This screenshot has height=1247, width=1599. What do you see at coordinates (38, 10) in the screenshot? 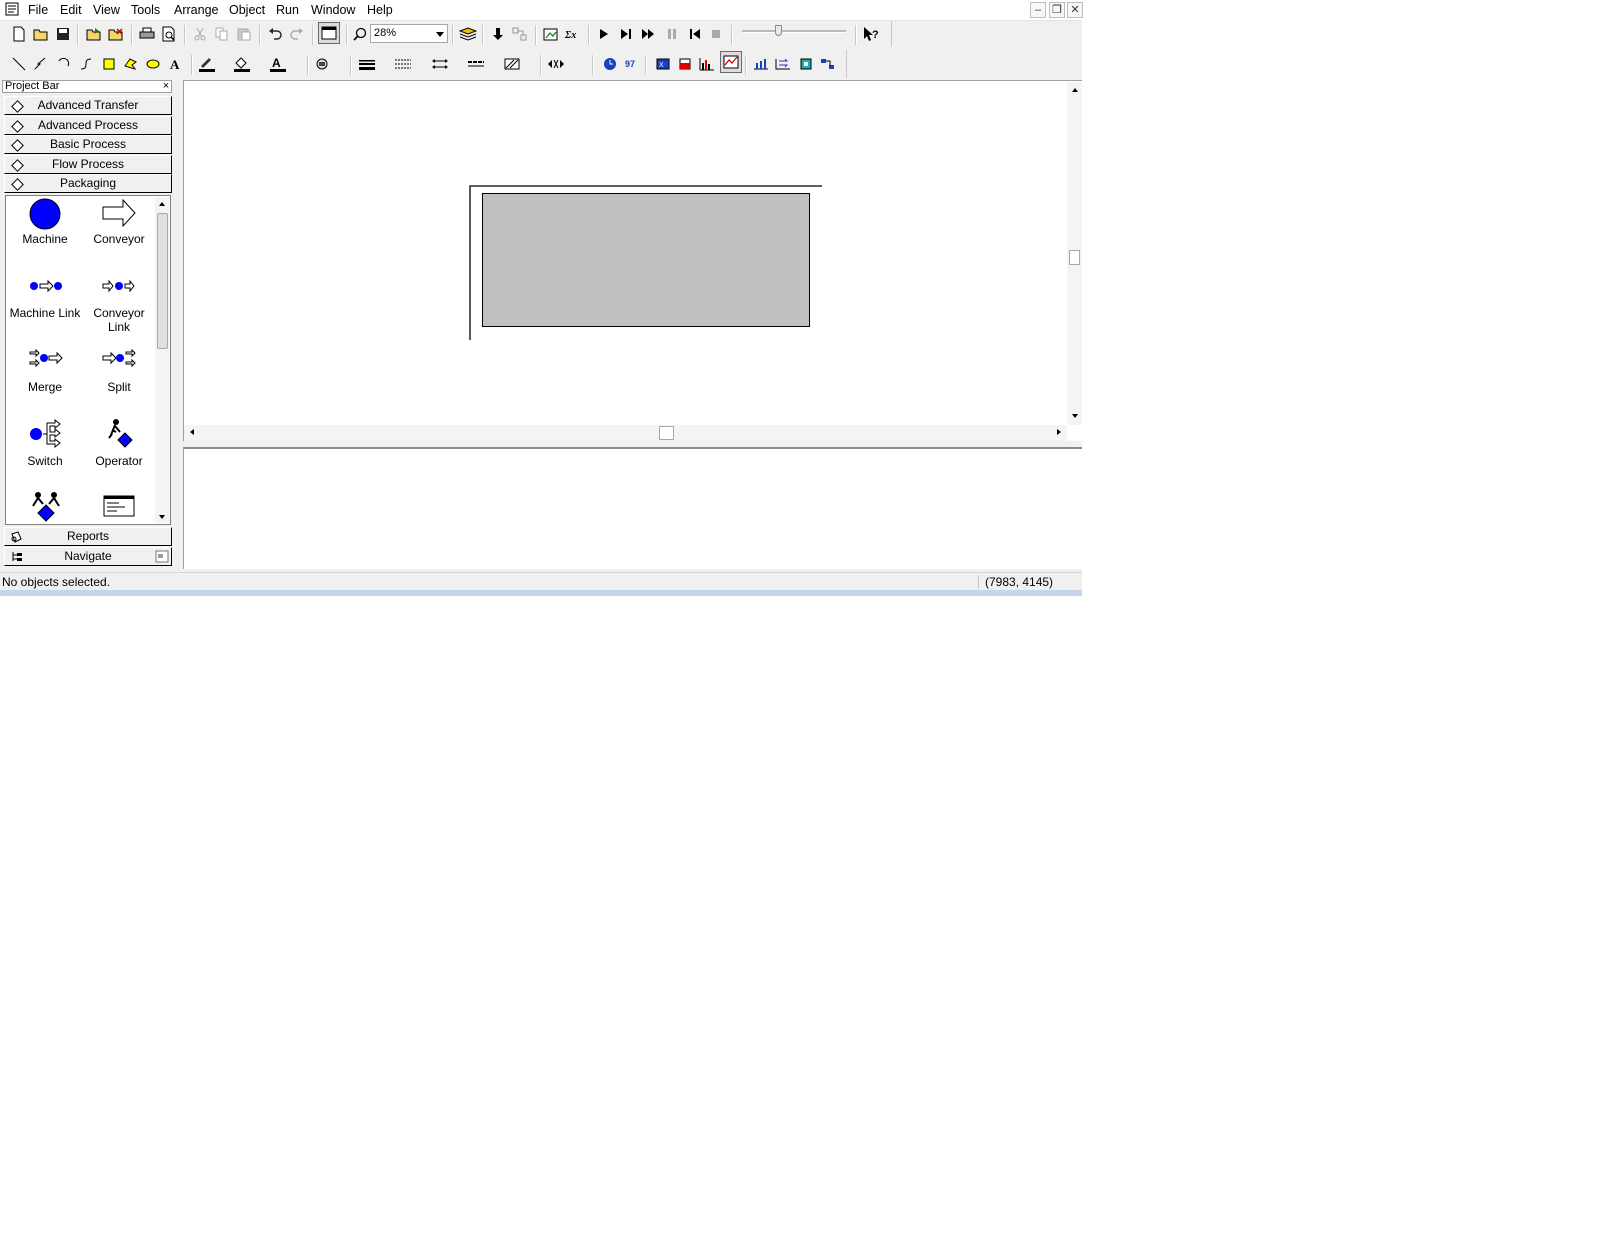
I see `menu-file: File` at bounding box center [38, 10].